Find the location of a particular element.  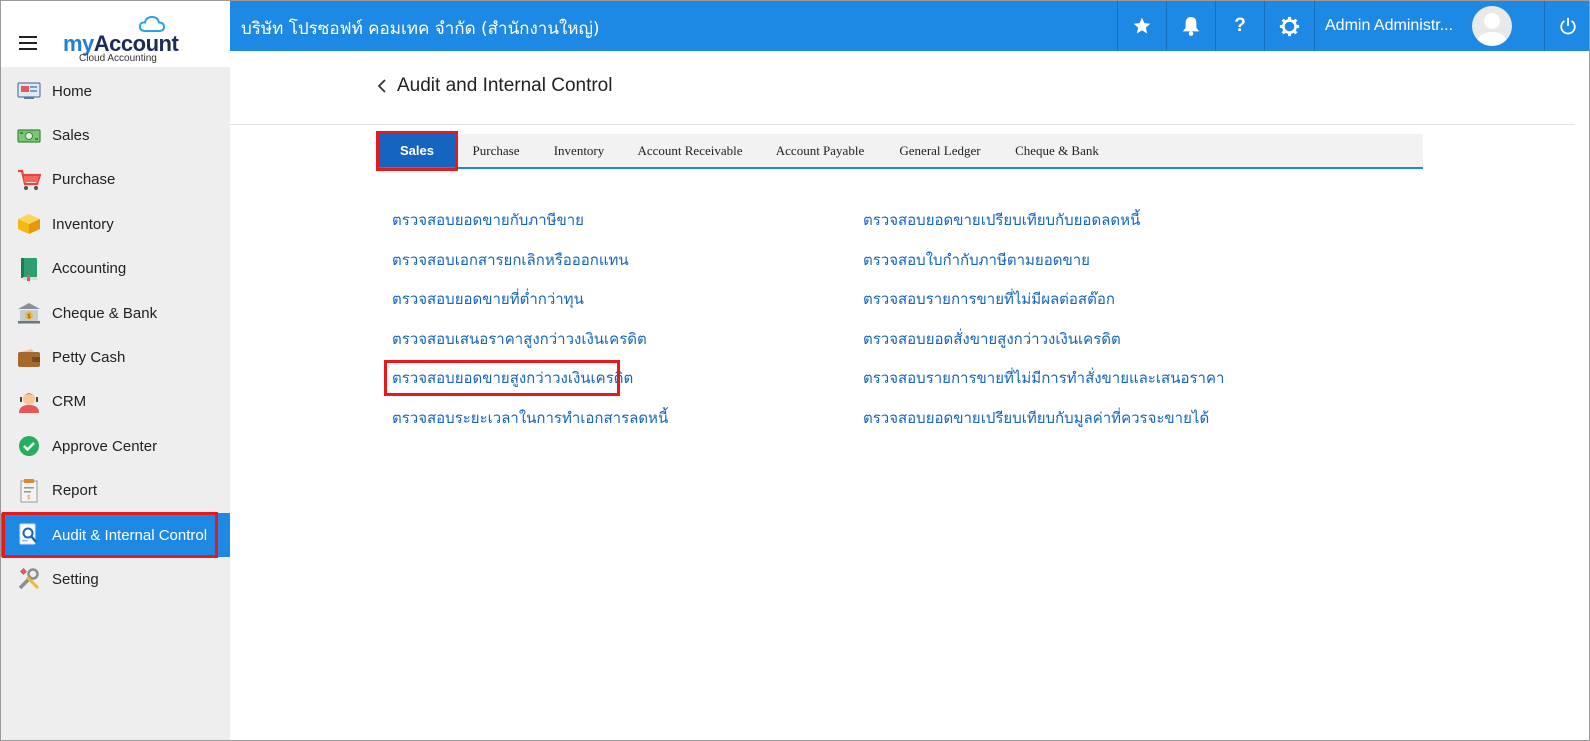

tab-cheque-bank: Cheque & Bank is located at coordinates (1057, 150).